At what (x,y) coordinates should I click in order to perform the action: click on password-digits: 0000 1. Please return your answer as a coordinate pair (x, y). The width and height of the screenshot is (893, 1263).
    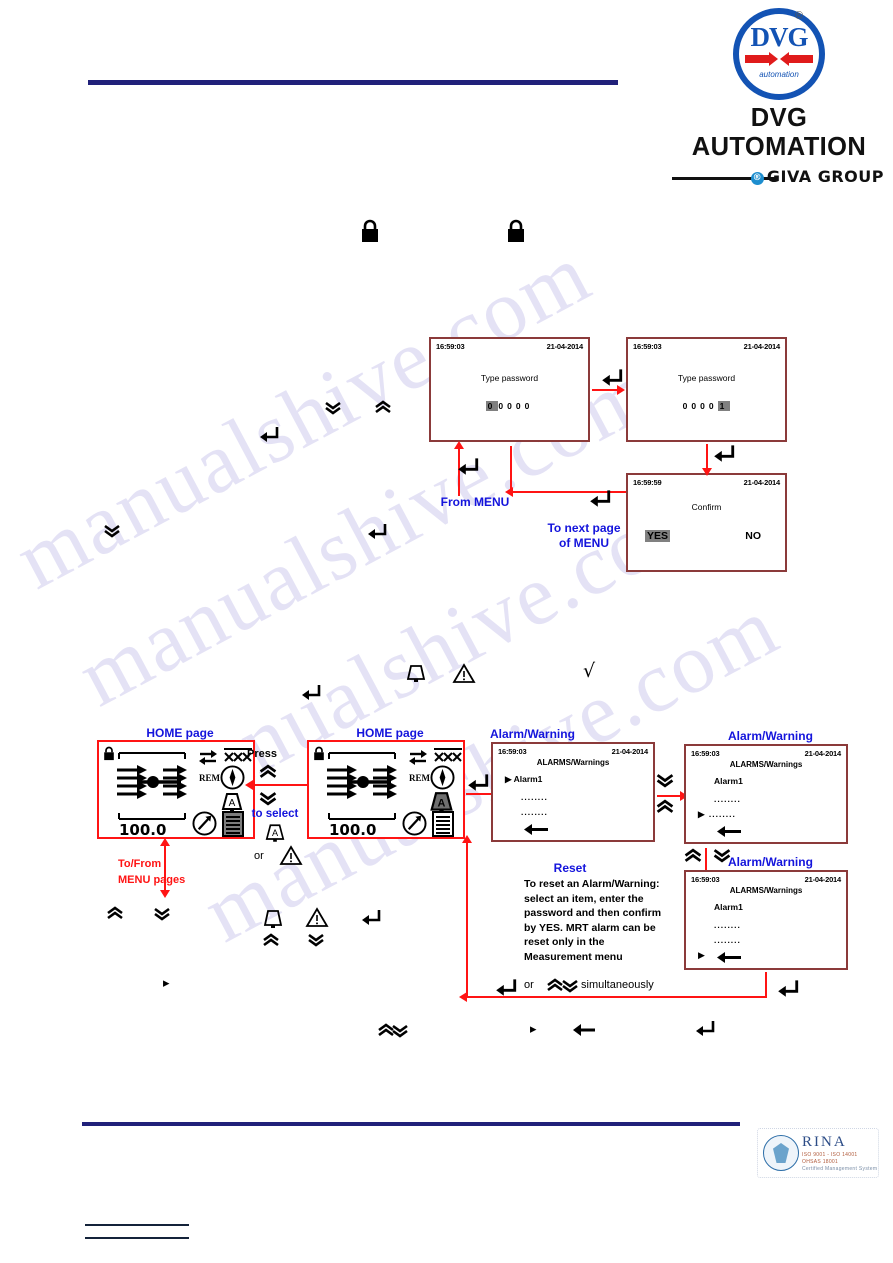
    Looking at the image, I should click on (706, 406).